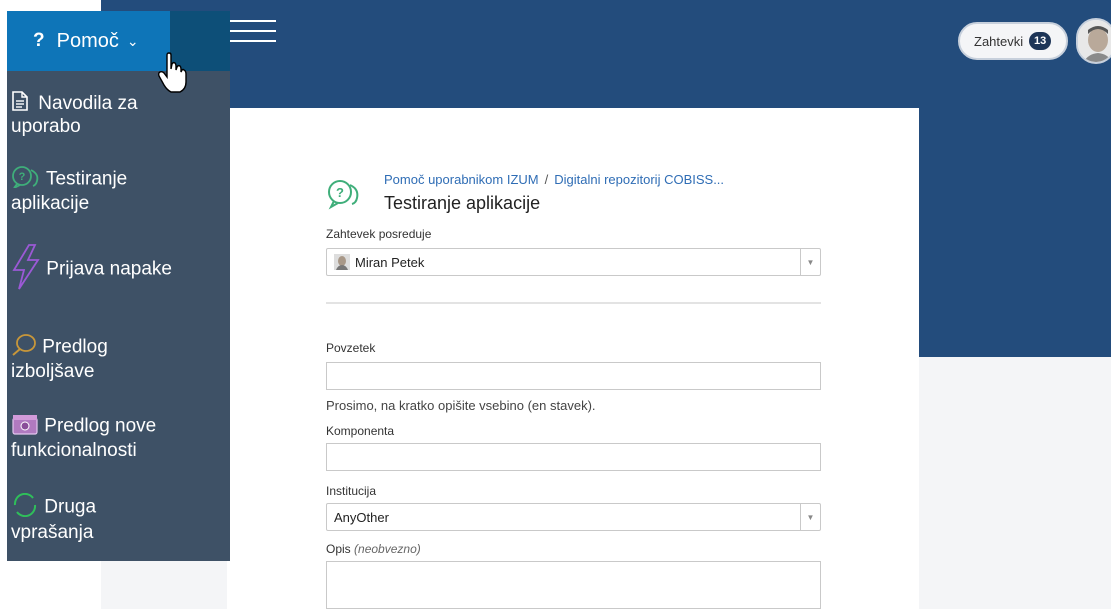 This screenshot has width=1111, height=609. Describe the element at coordinates (573, 303) in the screenshot. I see `divider` at that location.